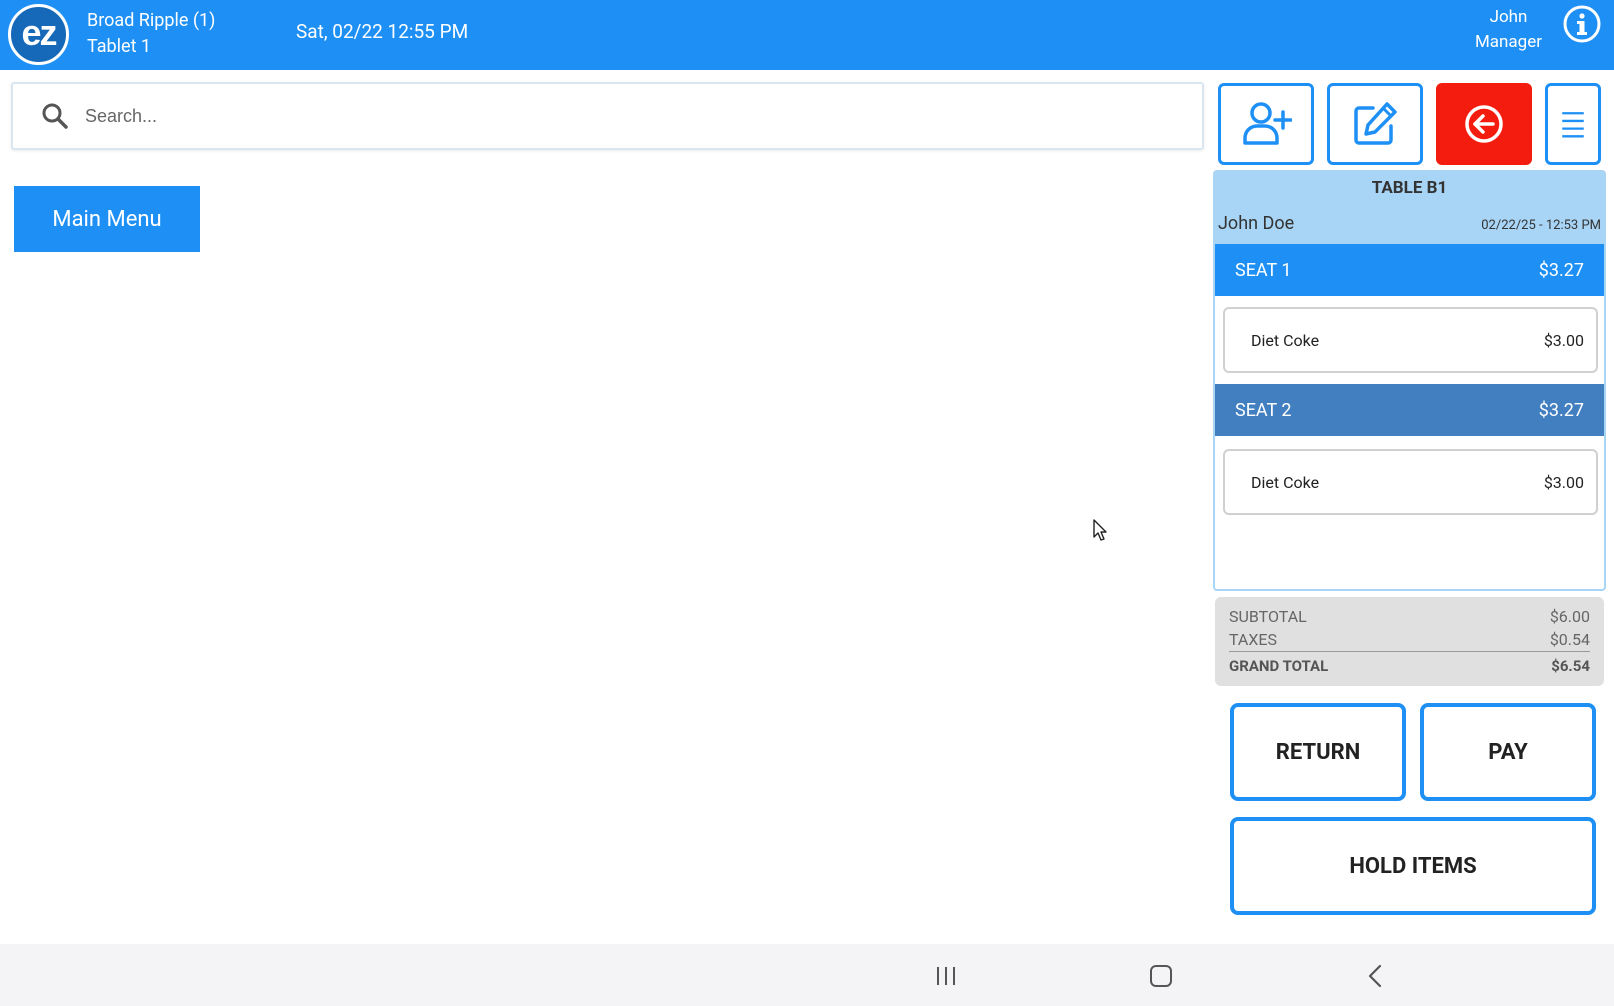  I want to click on seat-row: SEAT 1 $3.27, so click(1409, 270).